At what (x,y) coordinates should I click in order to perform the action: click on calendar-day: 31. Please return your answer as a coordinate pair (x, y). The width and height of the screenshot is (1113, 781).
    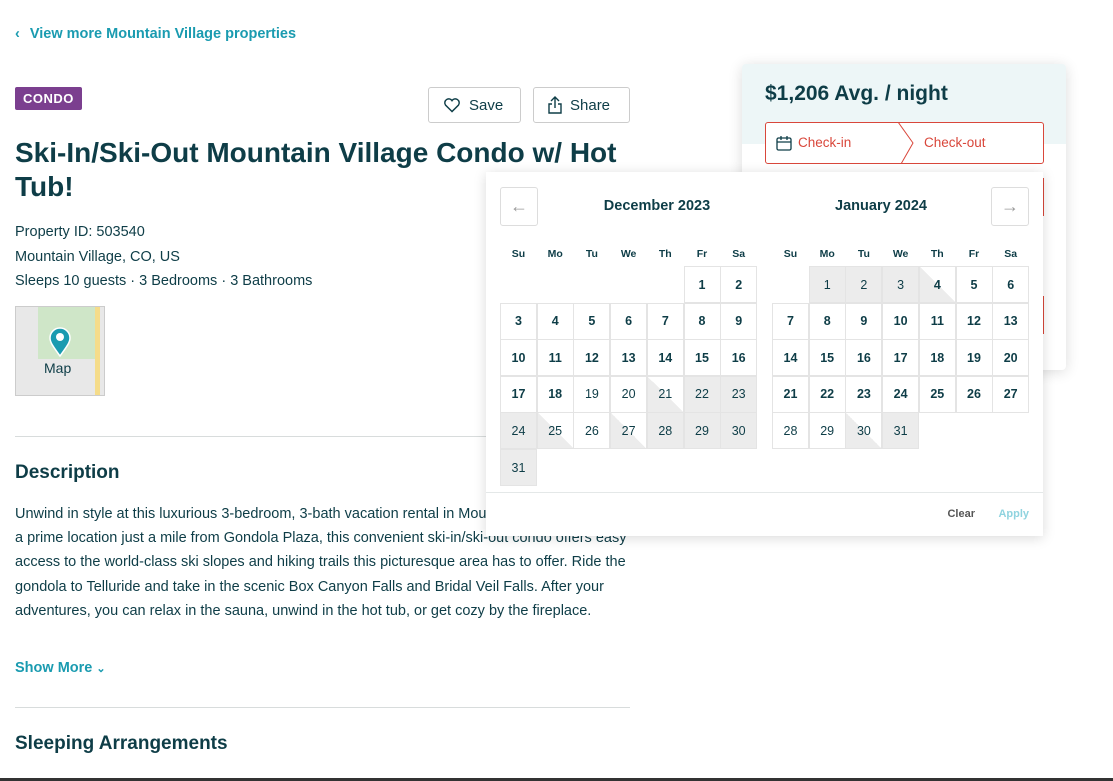
    Looking at the image, I should click on (901, 431).